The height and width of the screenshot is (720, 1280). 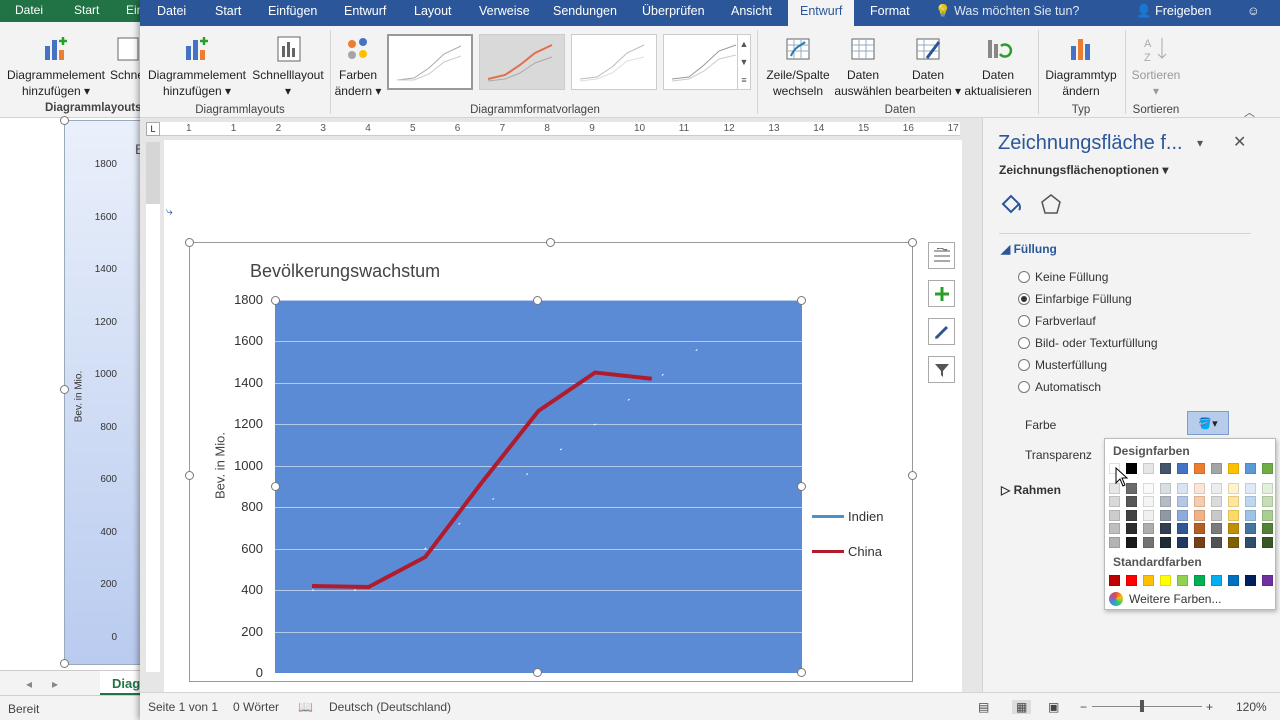 I want to click on zoom-level: 120%, so click(x=1251, y=707).